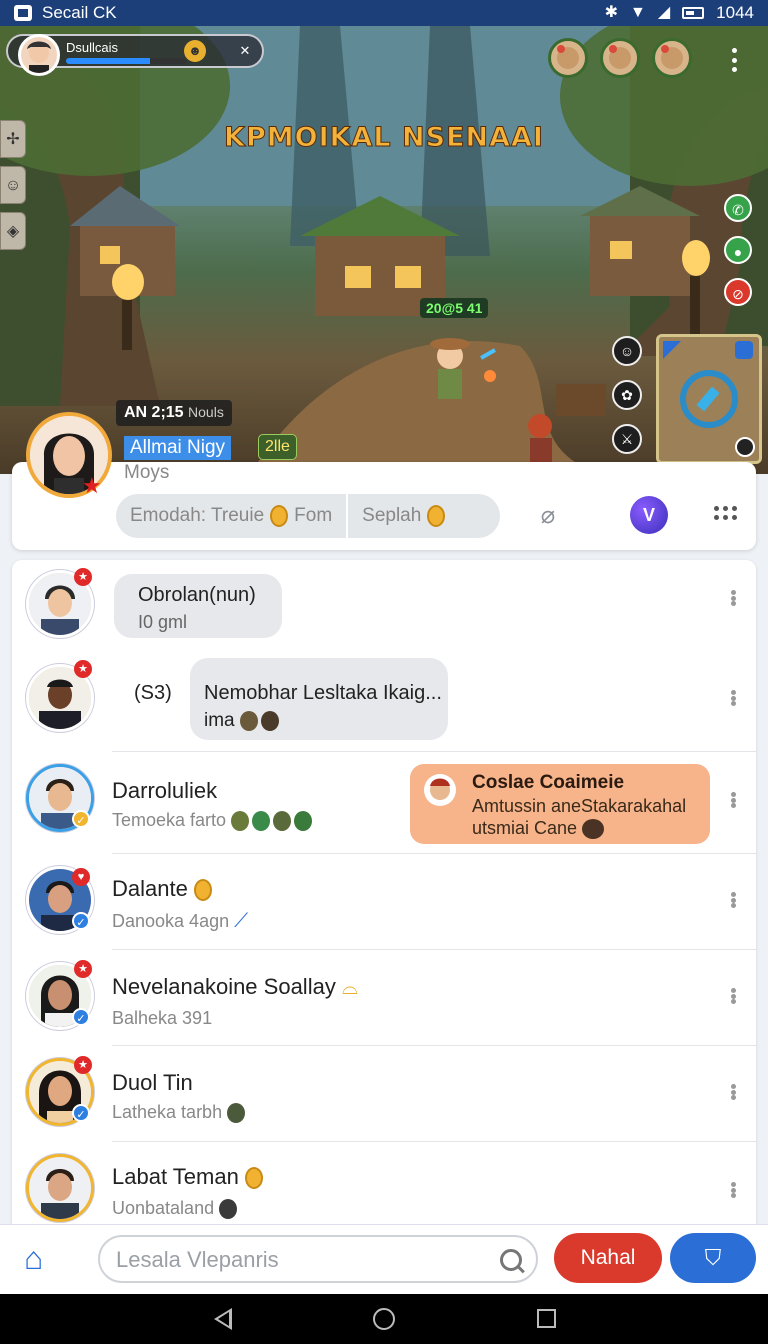 This screenshot has width=768, height=1344. Describe the element at coordinates (384, 606) in the screenshot. I see `chat-row: ★ Obrolan(nun) I0 gml` at that location.